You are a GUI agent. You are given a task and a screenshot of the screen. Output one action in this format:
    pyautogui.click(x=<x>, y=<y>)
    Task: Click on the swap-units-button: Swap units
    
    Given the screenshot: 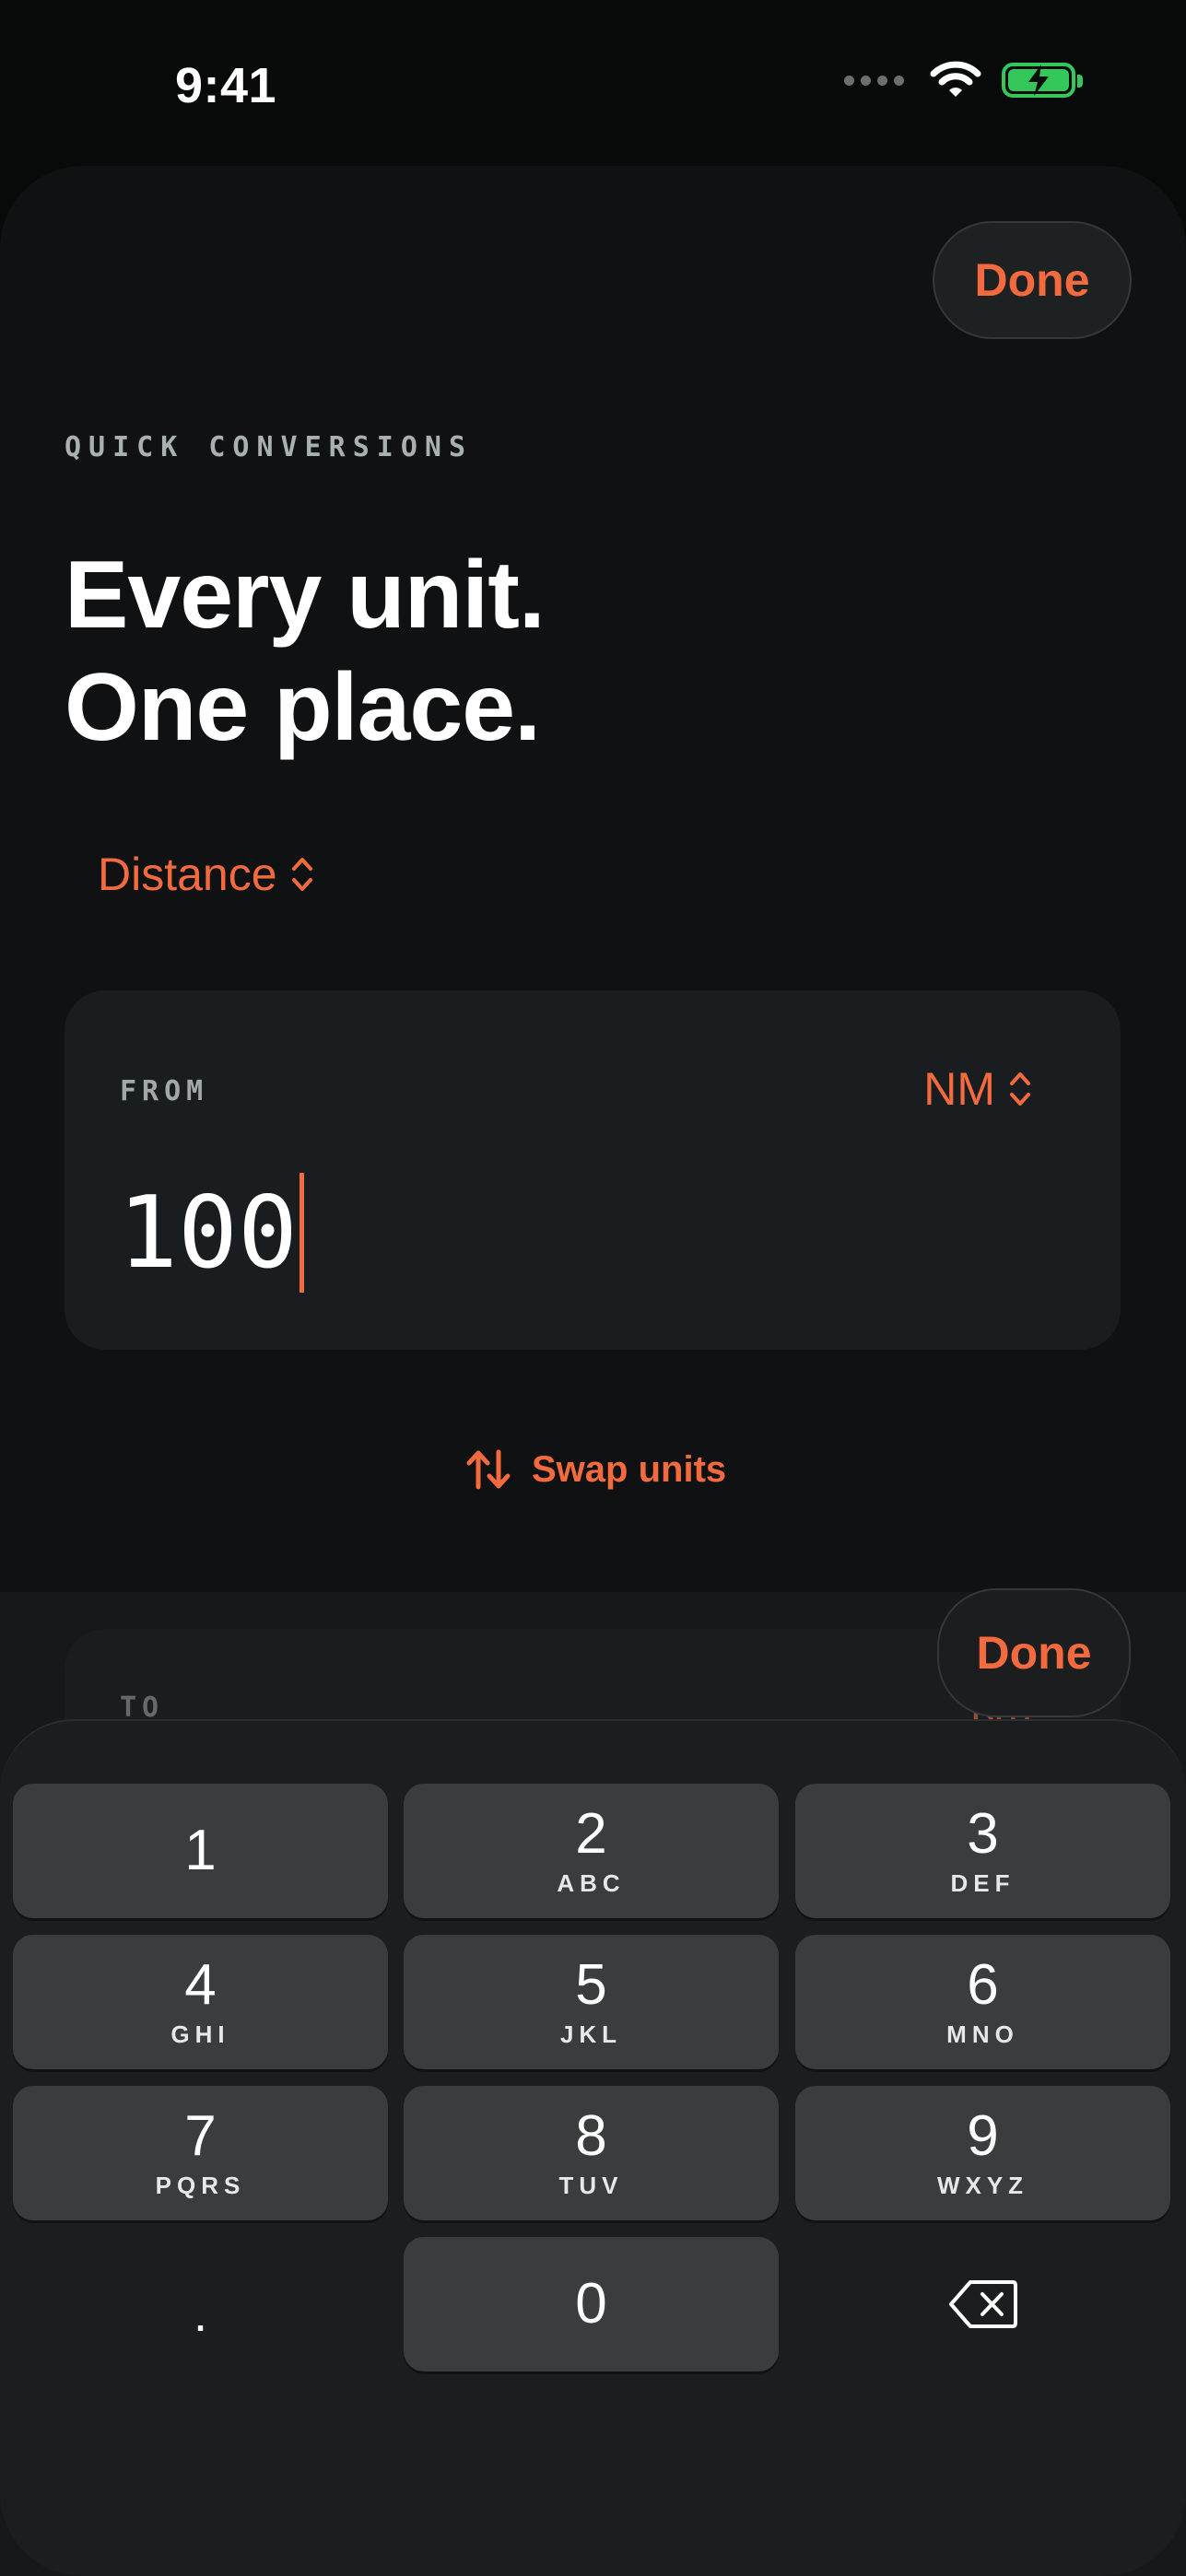 What is the action you would take?
    pyautogui.click(x=595, y=1469)
    